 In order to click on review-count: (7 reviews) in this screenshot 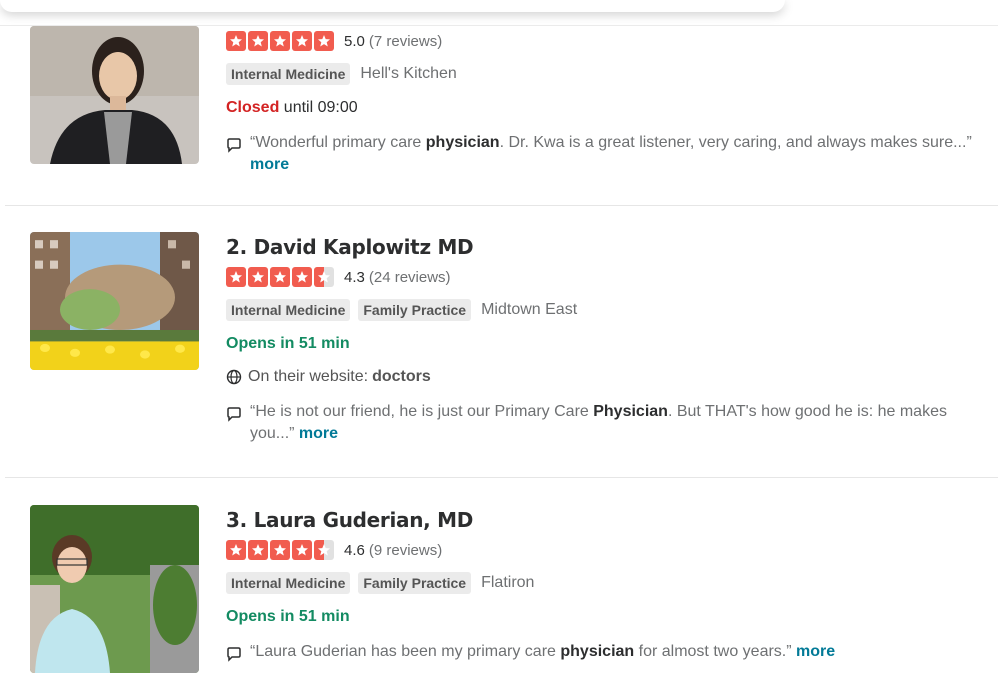, I will do `click(405, 41)`.